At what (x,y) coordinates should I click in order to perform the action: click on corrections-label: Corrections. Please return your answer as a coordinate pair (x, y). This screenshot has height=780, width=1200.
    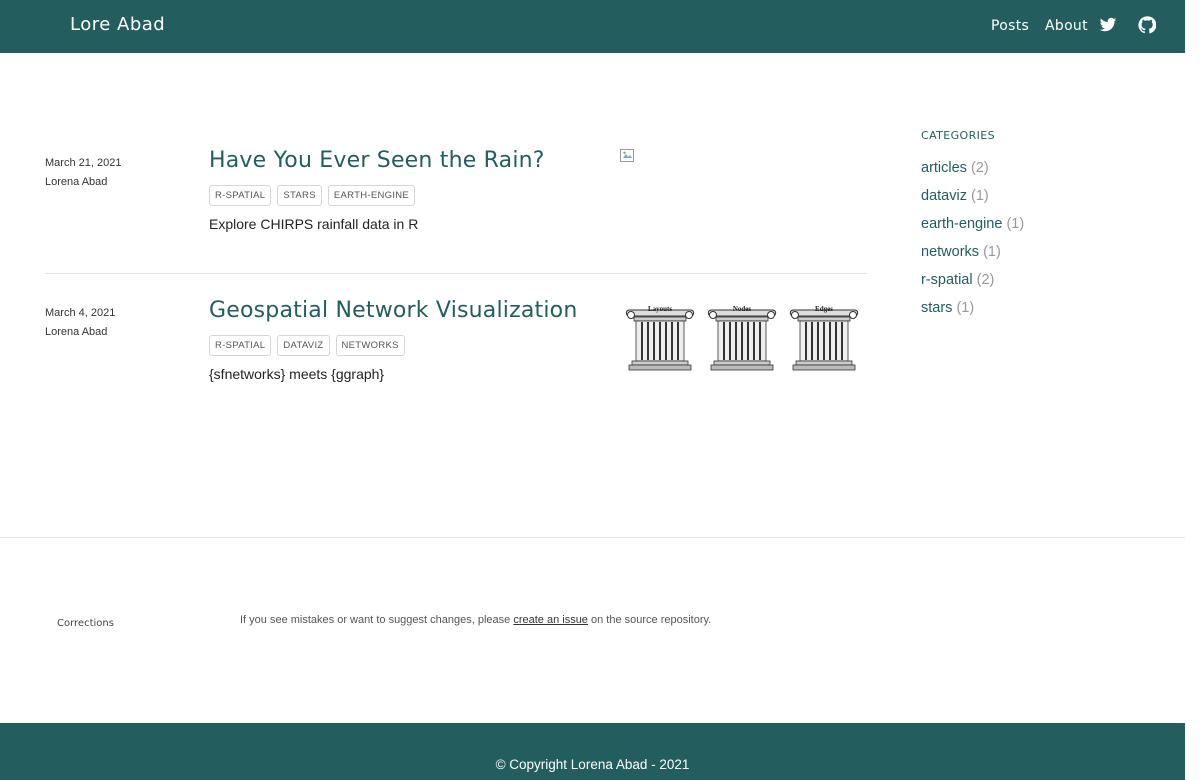
    Looking at the image, I should click on (85, 623).